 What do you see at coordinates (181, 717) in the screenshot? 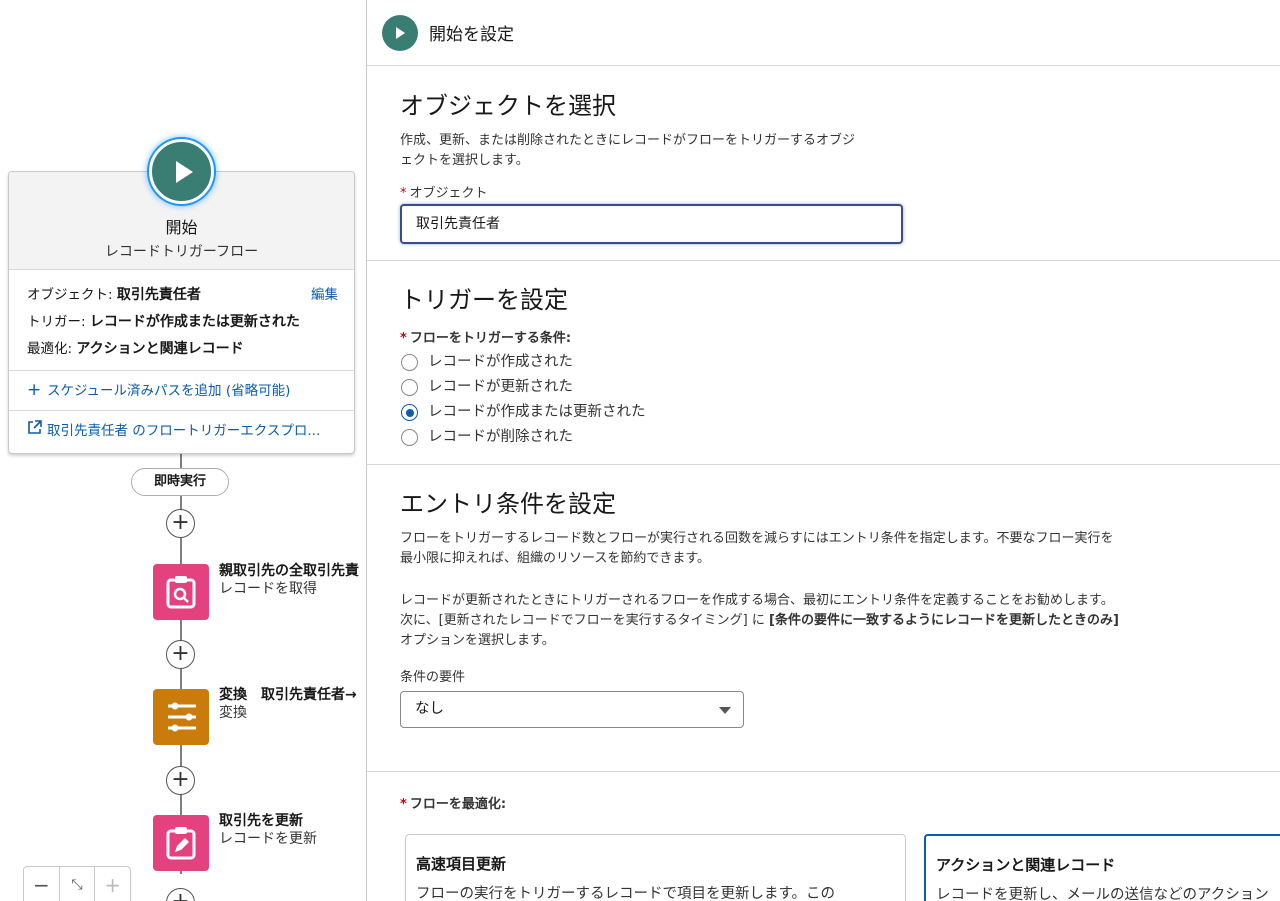
I see `transform-icon` at bounding box center [181, 717].